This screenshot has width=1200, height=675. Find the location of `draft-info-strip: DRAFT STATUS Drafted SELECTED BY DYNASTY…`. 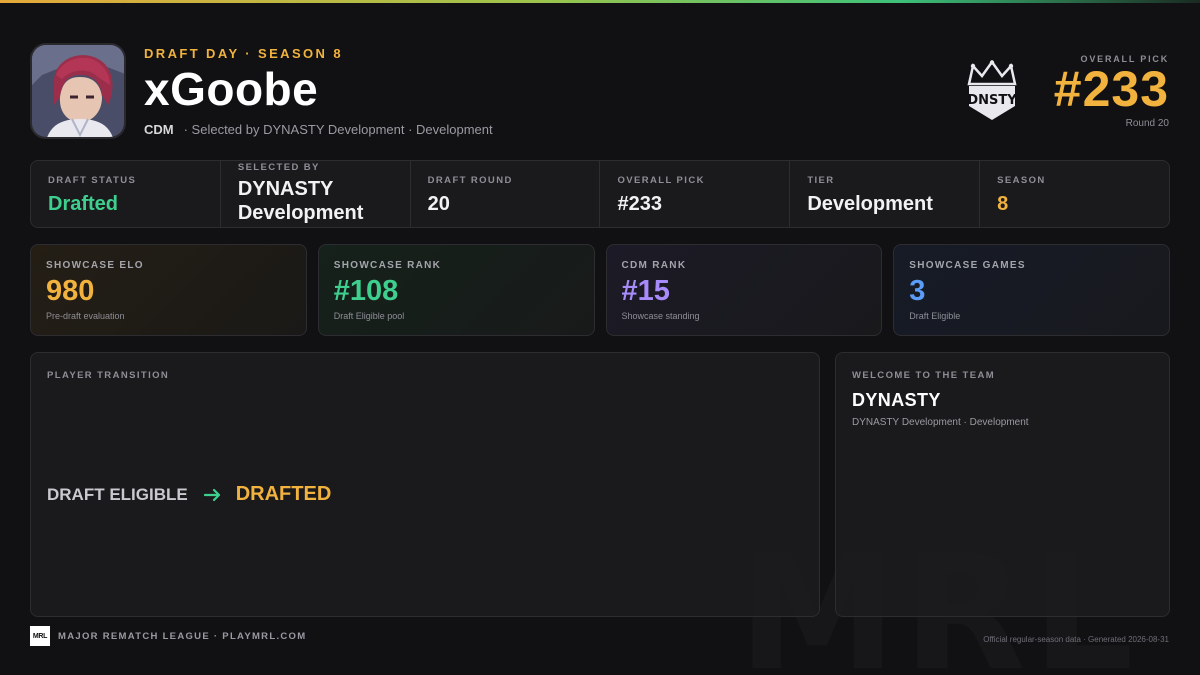

draft-info-strip: DRAFT STATUS Drafted SELECTED BY DYNASTY… is located at coordinates (600, 194).